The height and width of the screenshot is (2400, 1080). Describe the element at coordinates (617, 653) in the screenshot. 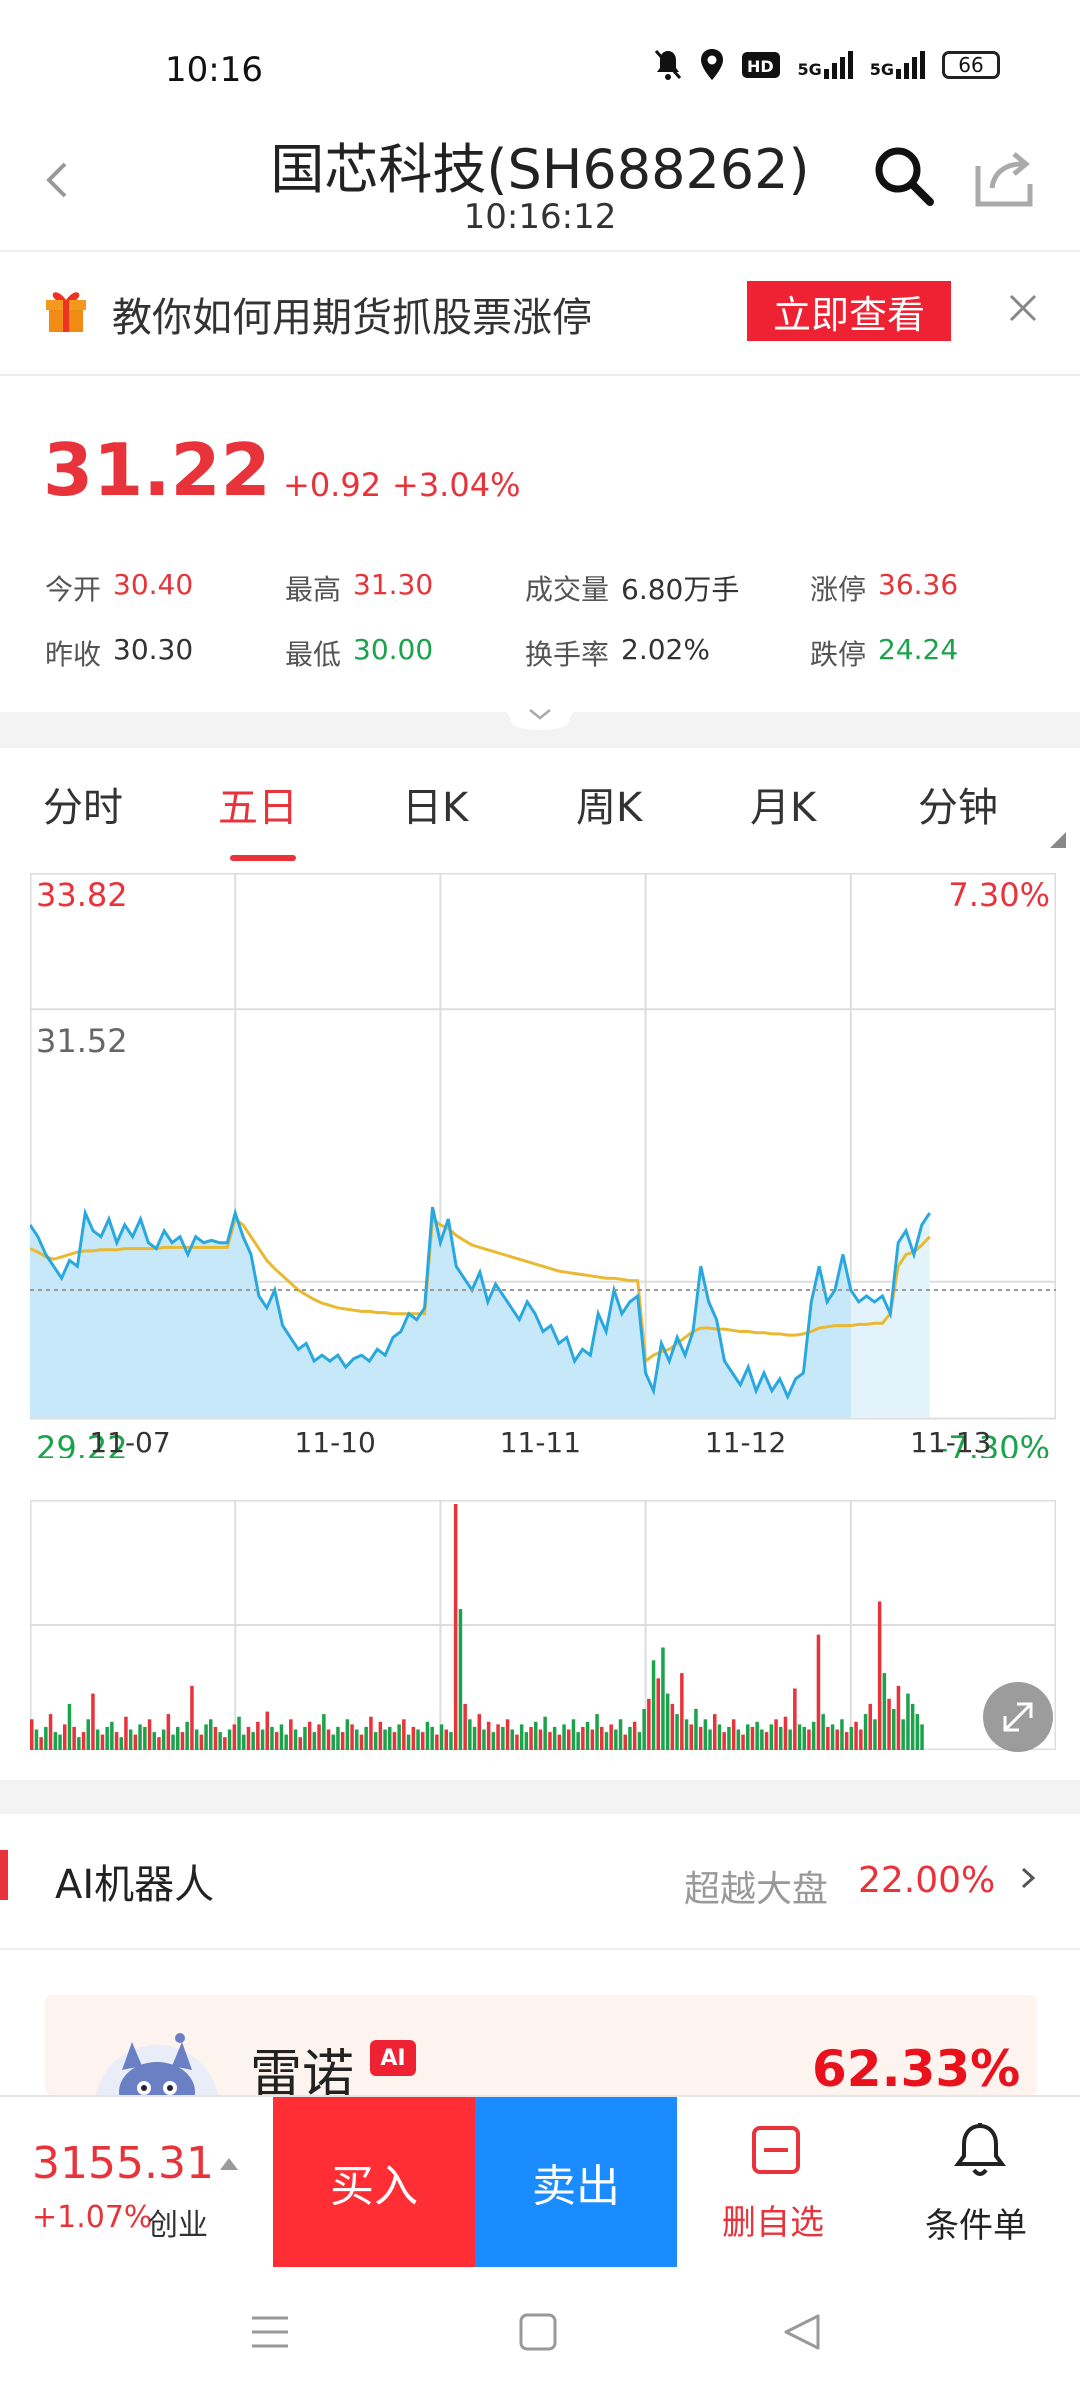

I see `stat-turnover: 换手率 2.02%` at that location.